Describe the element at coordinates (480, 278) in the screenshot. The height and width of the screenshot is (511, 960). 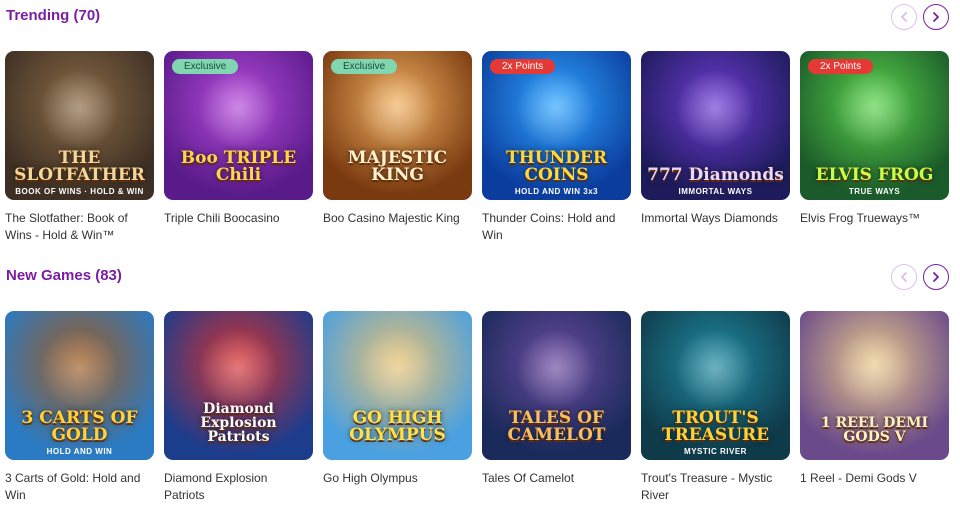
I see `new-games-header: New Games (83)` at that location.